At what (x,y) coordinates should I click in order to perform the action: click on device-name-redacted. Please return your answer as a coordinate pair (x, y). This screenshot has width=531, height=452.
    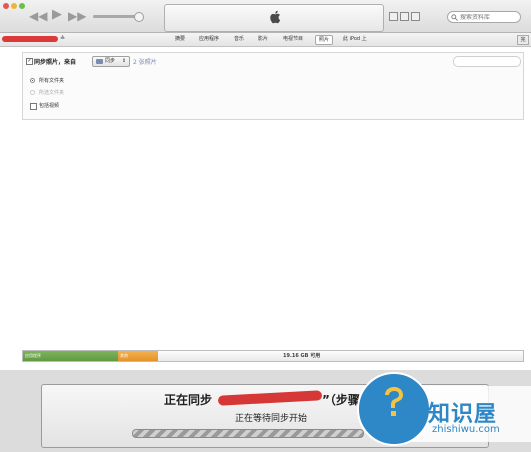
    Looking at the image, I should click on (30, 39).